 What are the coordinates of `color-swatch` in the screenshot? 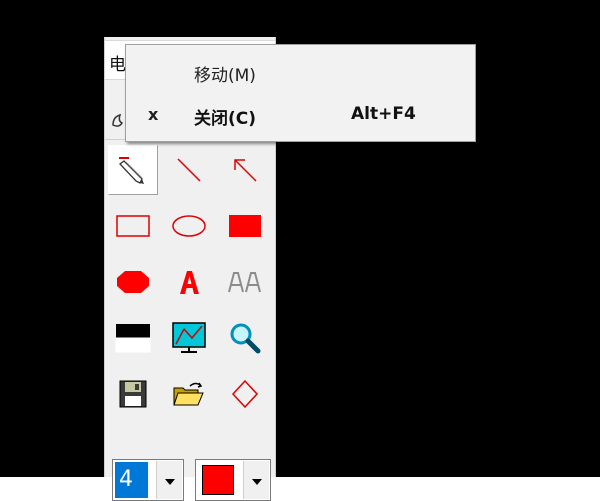 It's located at (218, 480).